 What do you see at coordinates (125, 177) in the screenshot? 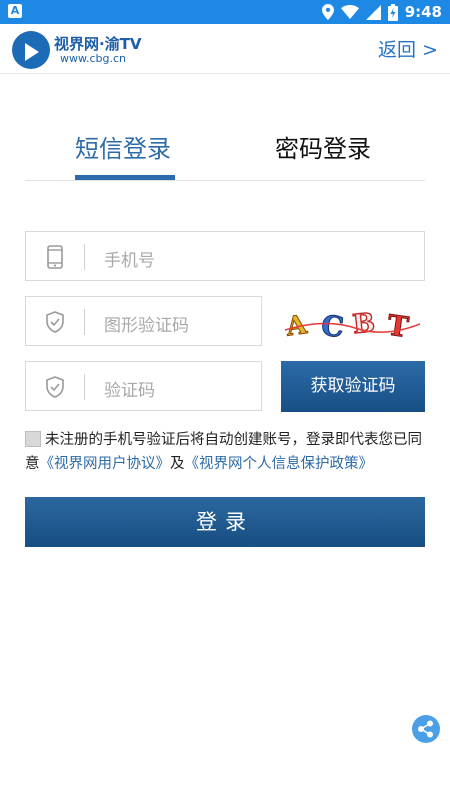
I see `active-tab-indicator` at bounding box center [125, 177].